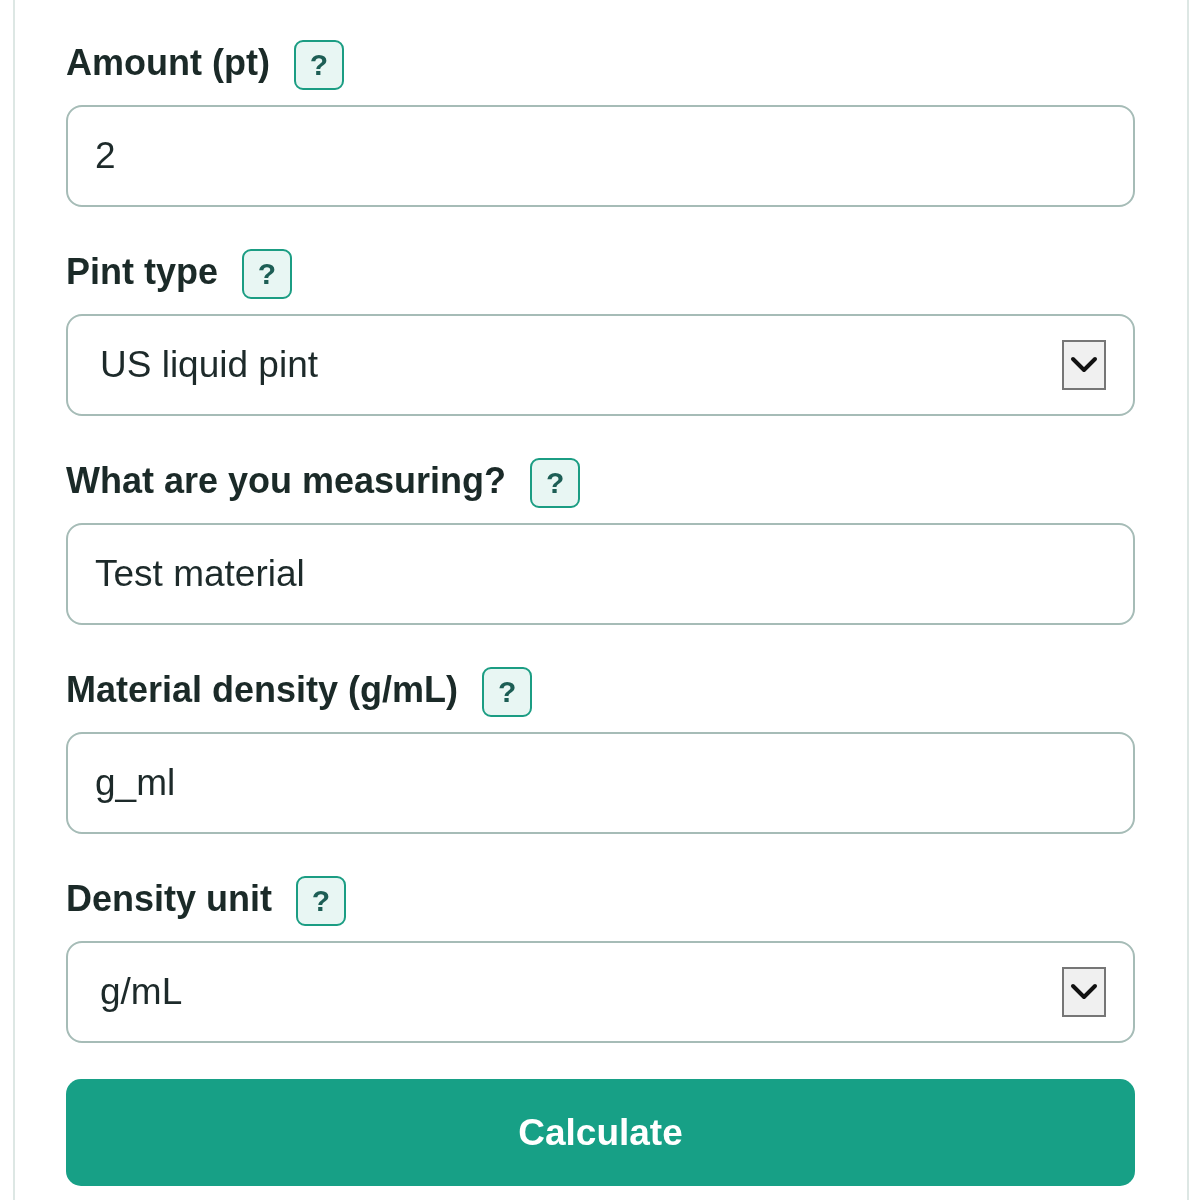 Image resolution: width=1200 pixels, height=1200 pixels. Describe the element at coordinates (600, 156) in the screenshot. I see `text-input: 2` at that location.